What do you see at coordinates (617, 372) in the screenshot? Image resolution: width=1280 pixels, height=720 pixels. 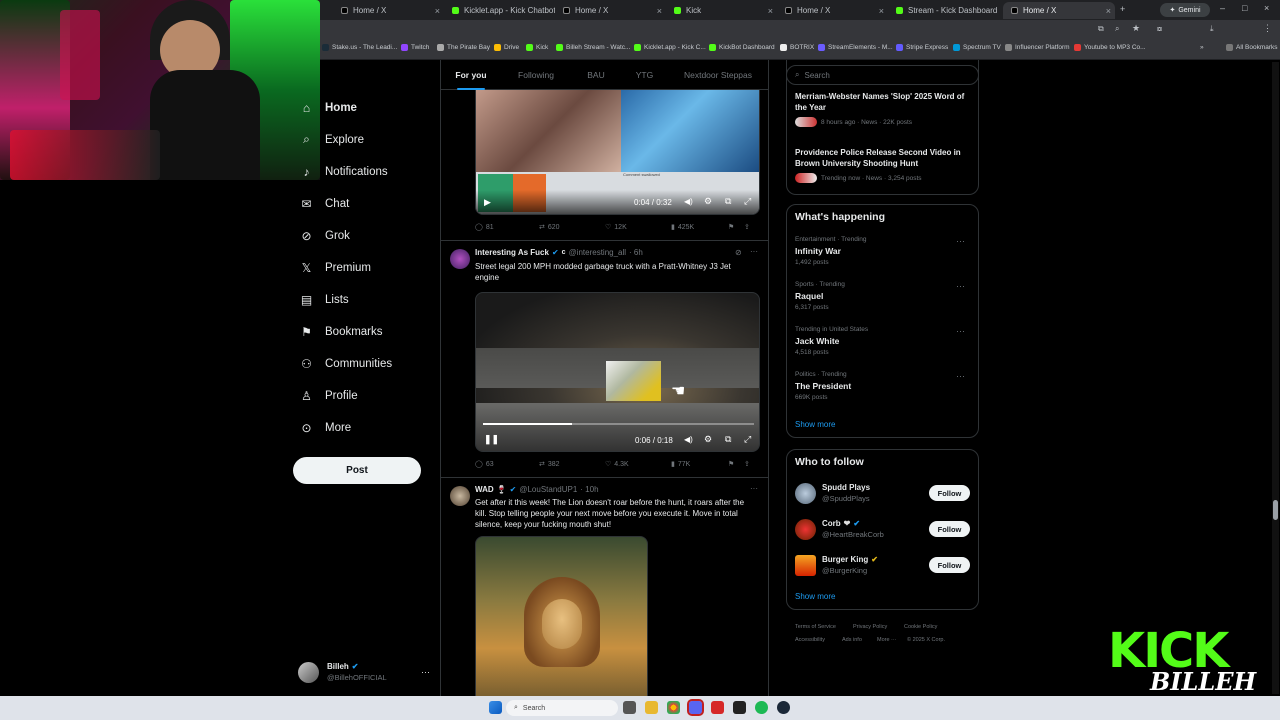 I see `post-video: ☚ ❚❚ 0:06 / 0:18 ◀) ⚙ ⧉ ⤢` at bounding box center [617, 372].